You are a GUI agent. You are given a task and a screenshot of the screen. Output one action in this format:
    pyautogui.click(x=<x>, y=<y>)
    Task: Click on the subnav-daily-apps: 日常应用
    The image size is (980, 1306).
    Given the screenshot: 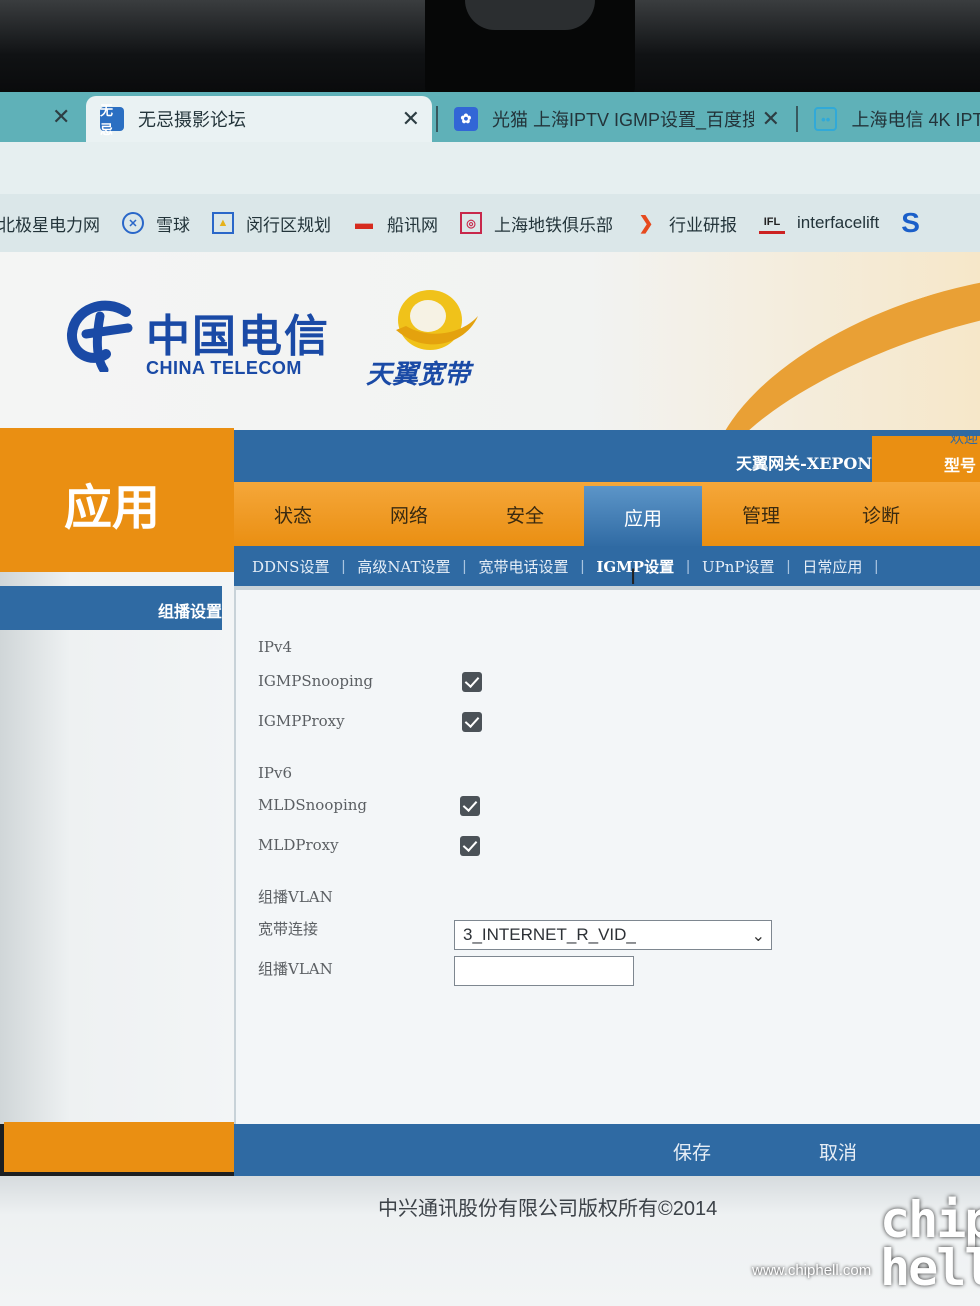 What is the action you would take?
    pyautogui.click(x=832, y=566)
    